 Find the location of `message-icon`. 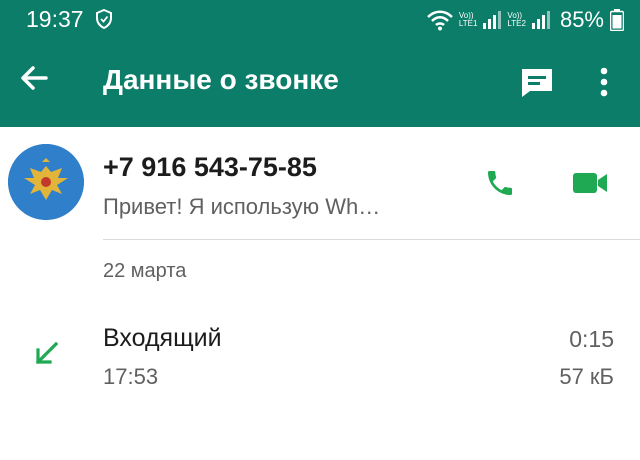

message-icon is located at coordinates (537, 82).